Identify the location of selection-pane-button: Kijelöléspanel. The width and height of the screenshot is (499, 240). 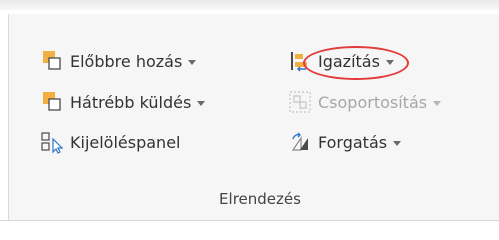
(110, 142).